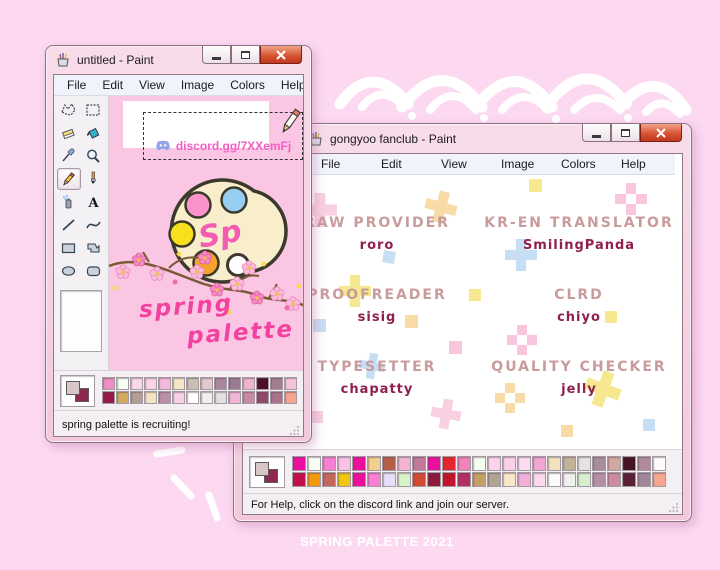 Image resolution: width=720 pixels, height=570 pixels. I want to click on tool-text-button: A, so click(94, 202).